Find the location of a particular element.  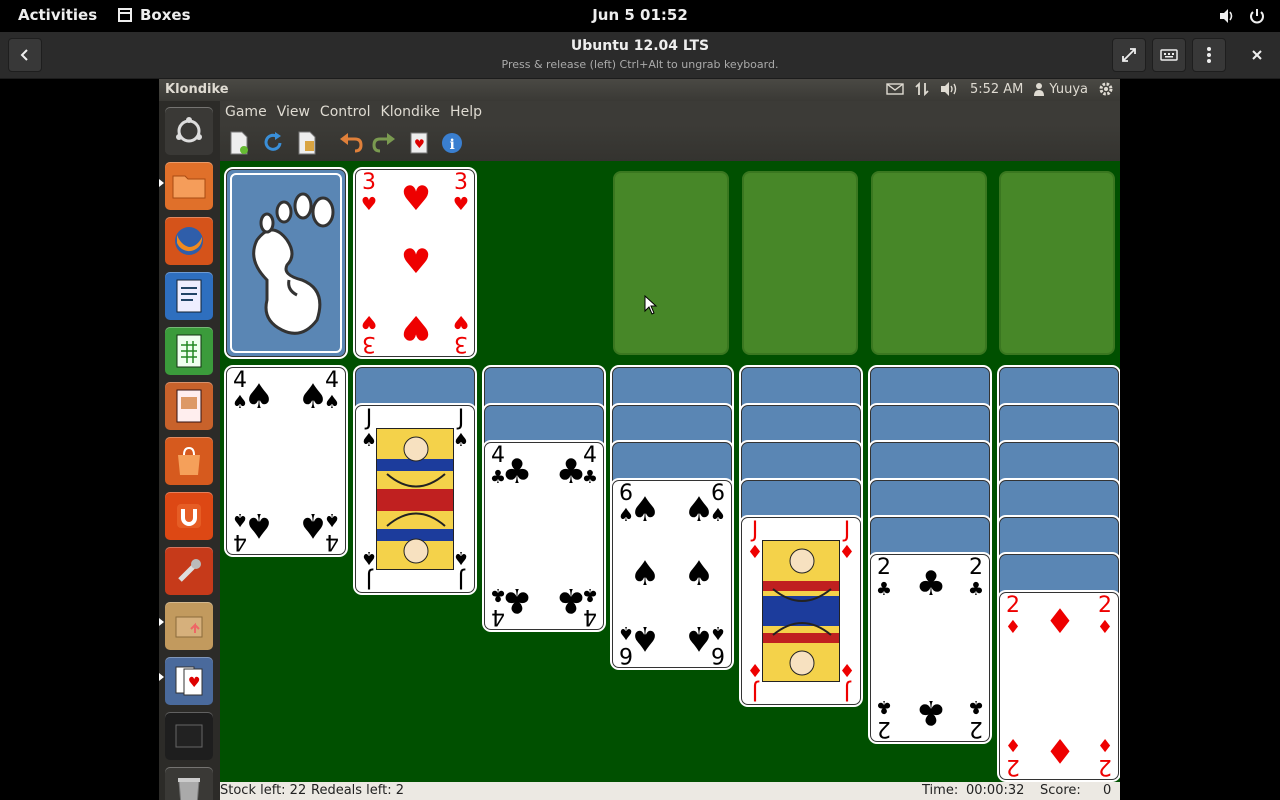

panel-clock: 5:52 AM is located at coordinates (996, 89).